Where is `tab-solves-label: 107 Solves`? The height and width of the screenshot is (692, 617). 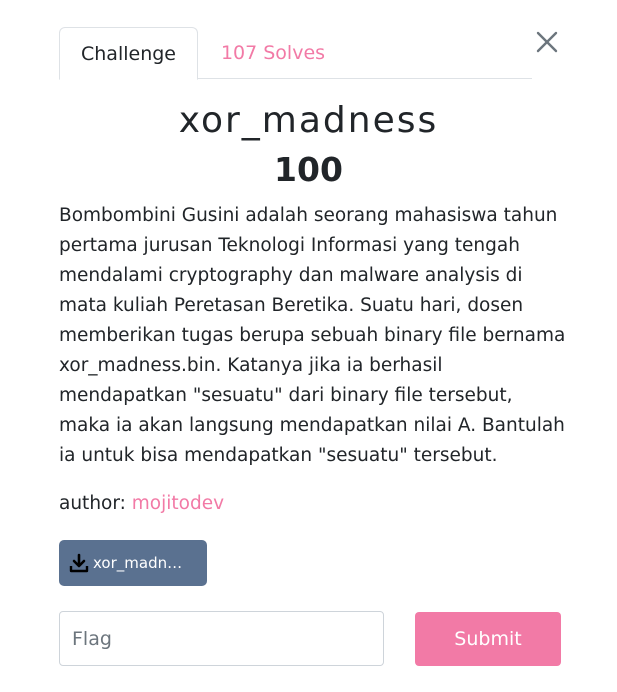 tab-solves-label: 107 Solves is located at coordinates (273, 53).